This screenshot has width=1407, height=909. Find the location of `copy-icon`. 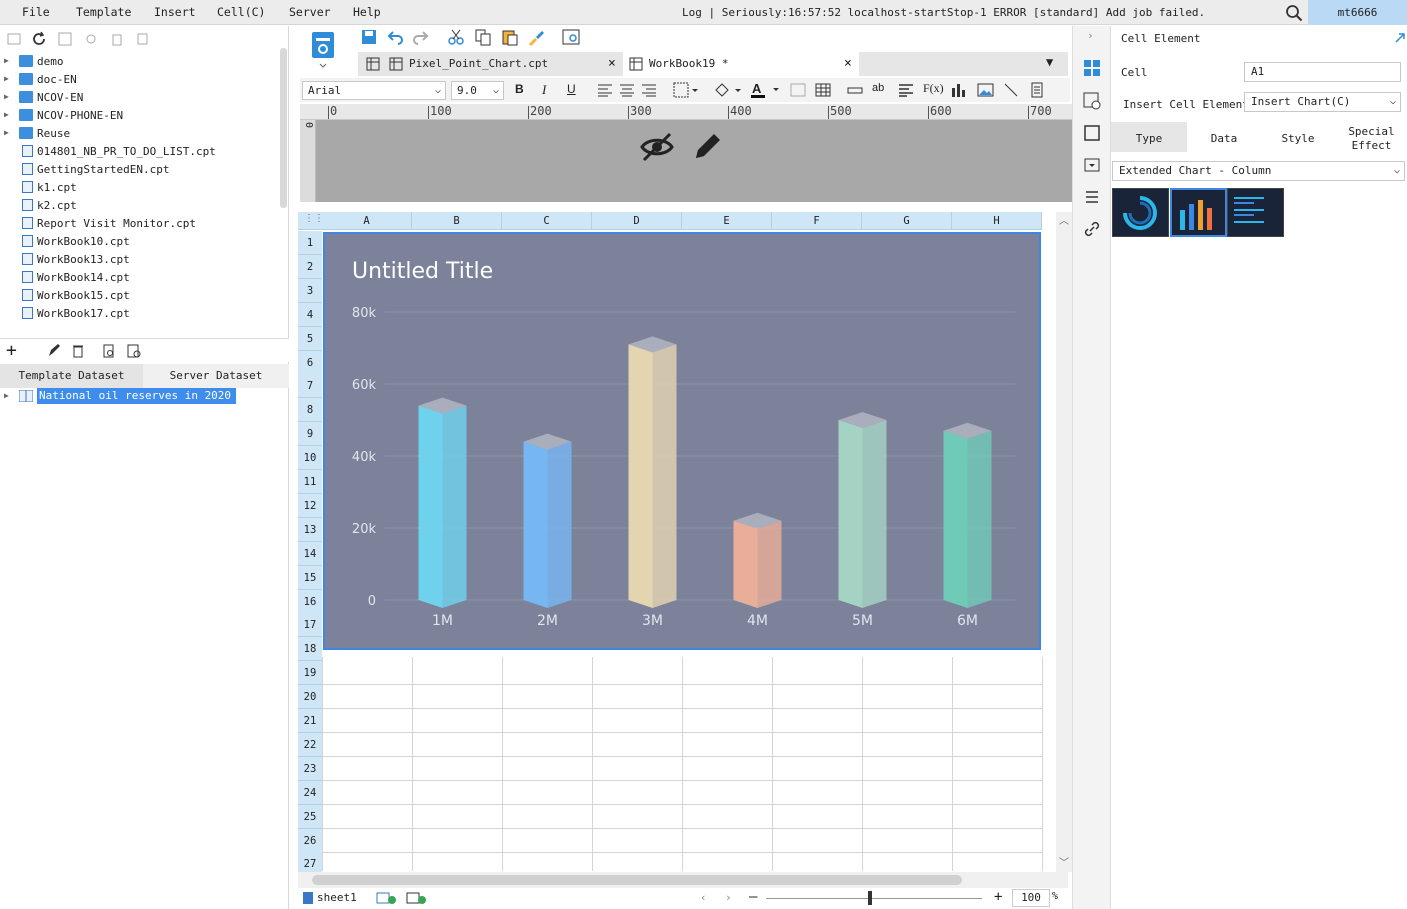

copy-icon is located at coordinates (143, 39).